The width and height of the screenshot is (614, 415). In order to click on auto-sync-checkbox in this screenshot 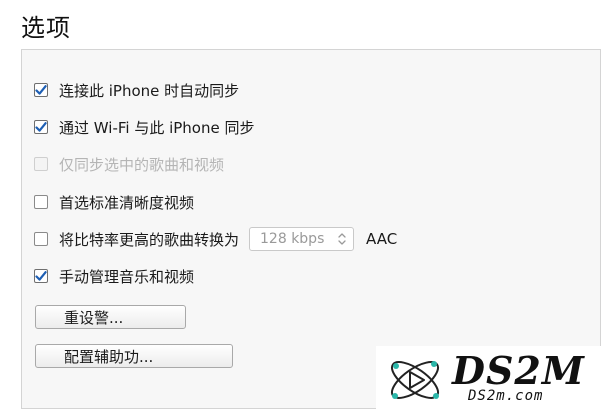, I will do `click(41, 90)`.